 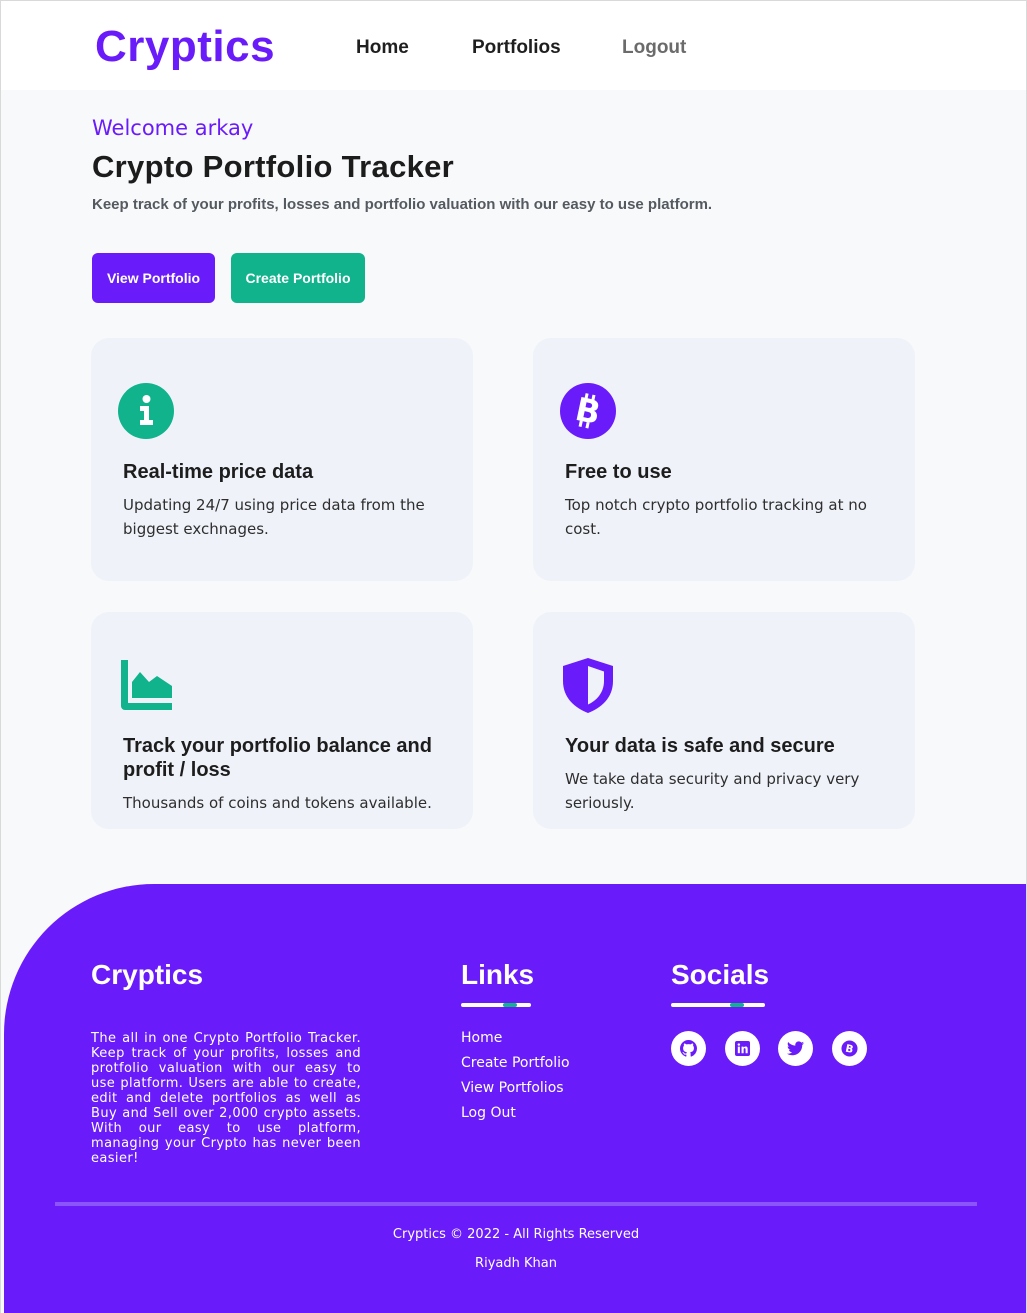 I want to click on github-icon, so click(x=688, y=1048).